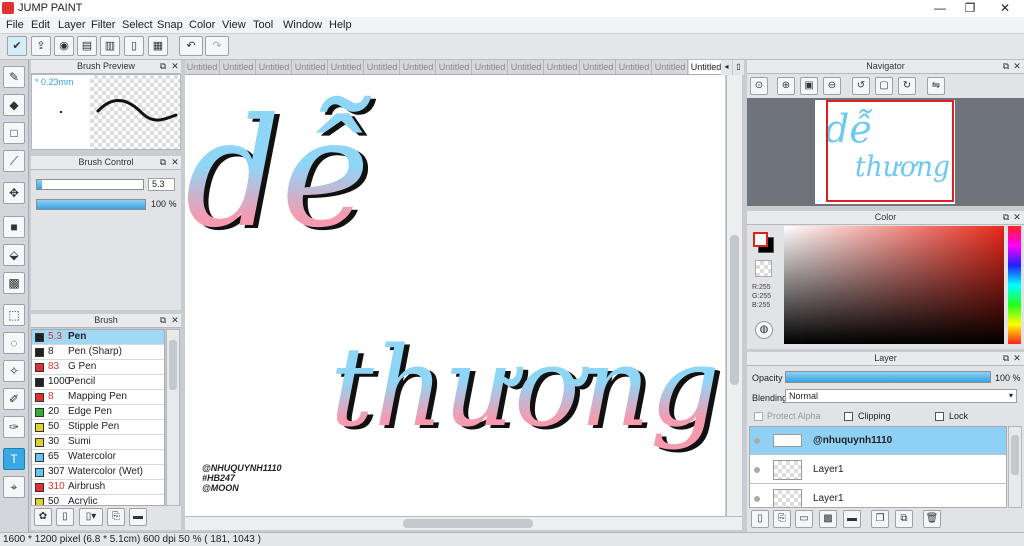 This screenshot has height=546, width=1024. What do you see at coordinates (738, 67) in the screenshot?
I see `tabs-menu-icon: ▯` at bounding box center [738, 67].